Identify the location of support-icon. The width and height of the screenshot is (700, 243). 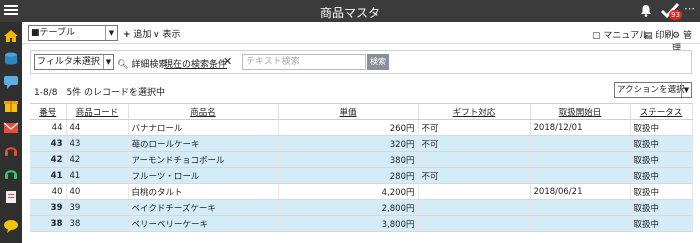
(11, 151).